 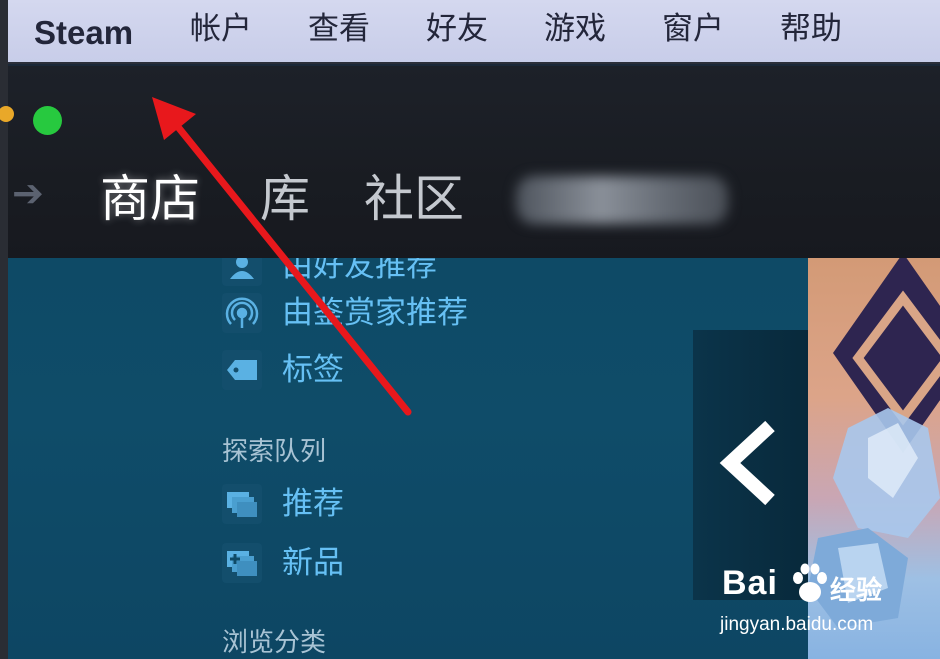 I want to click on mac-menu-bar: Steam 帐户 查看 好友 游戏 窗户 帮助, so click(x=470, y=32).